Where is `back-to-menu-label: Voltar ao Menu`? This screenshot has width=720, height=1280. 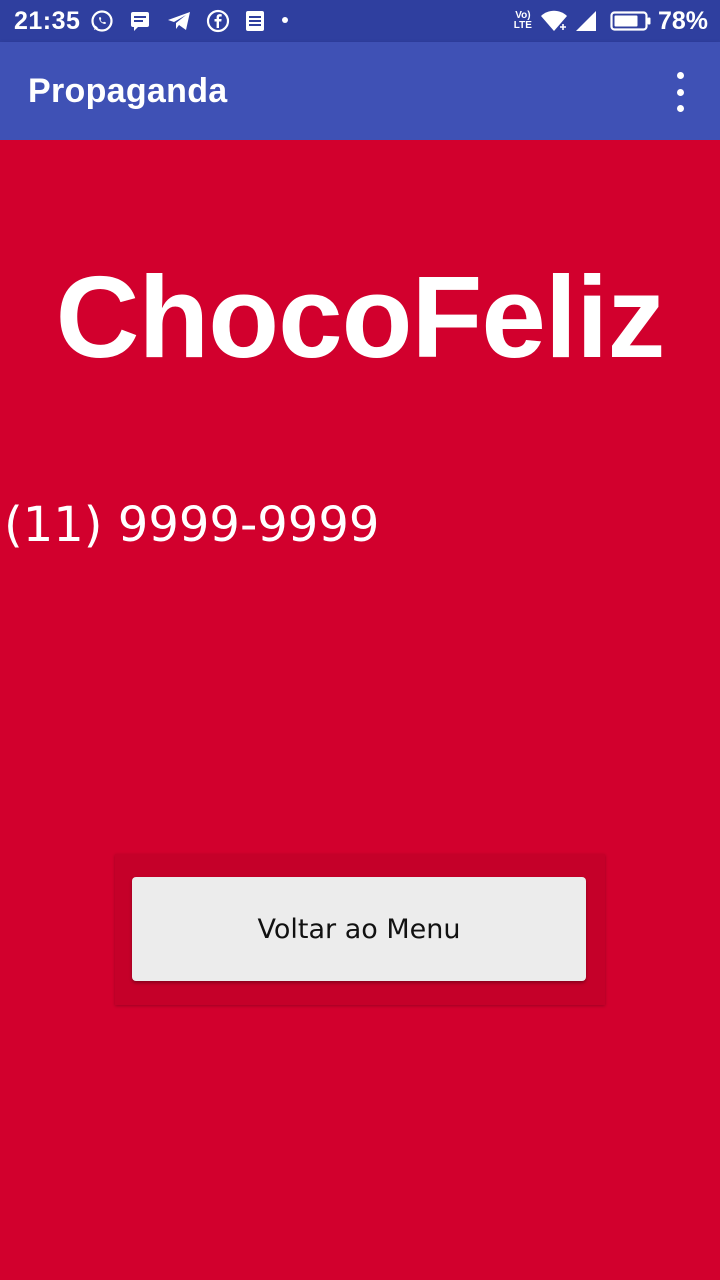 back-to-menu-label: Voltar ao Menu is located at coordinates (359, 929).